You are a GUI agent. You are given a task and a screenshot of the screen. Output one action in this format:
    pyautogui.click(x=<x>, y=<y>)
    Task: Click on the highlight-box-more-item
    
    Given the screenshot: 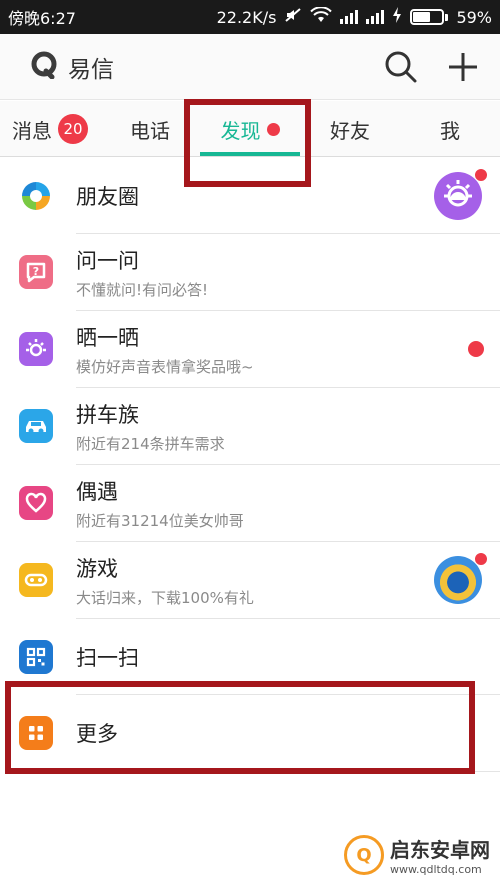 What is the action you would take?
    pyautogui.click(x=240, y=727)
    